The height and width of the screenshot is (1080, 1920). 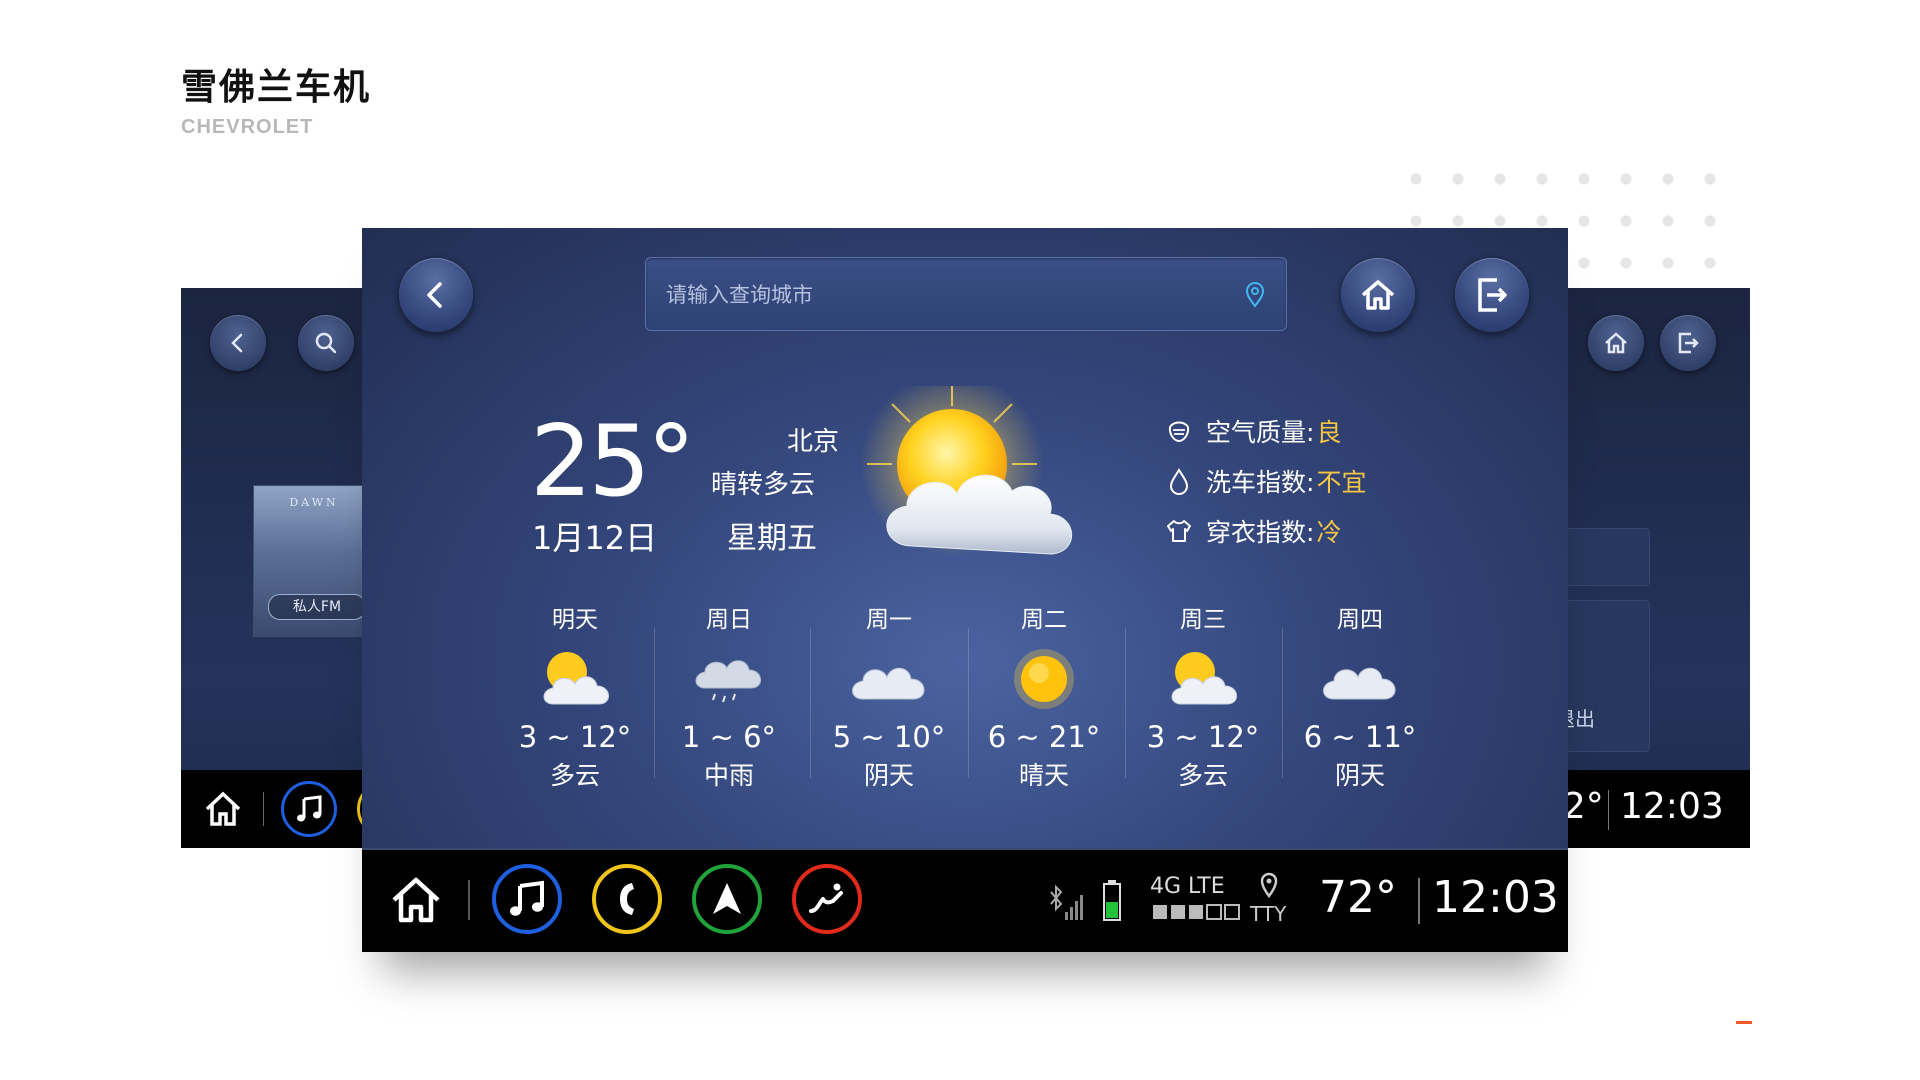 I want to click on seat-icon, so click(x=826, y=898).